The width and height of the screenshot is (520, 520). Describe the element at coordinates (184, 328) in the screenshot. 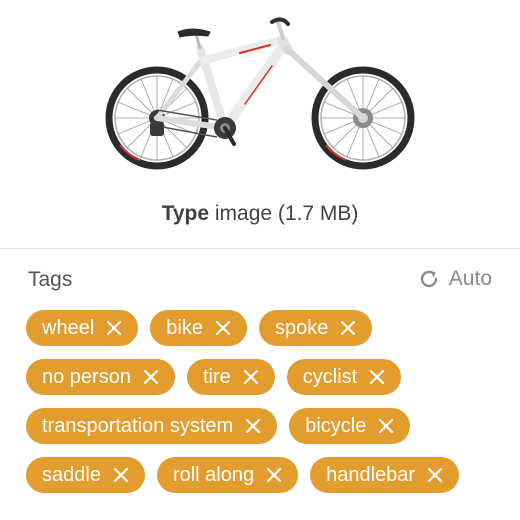

I see `tag-label: bike` at that location.